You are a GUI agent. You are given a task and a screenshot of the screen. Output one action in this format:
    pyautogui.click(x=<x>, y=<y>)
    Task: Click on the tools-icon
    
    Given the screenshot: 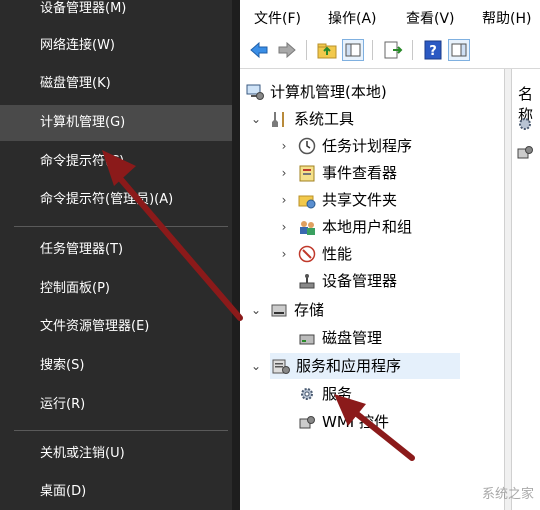 What is the action you would take?
    pyautogui.click(x=279, y=119)
    